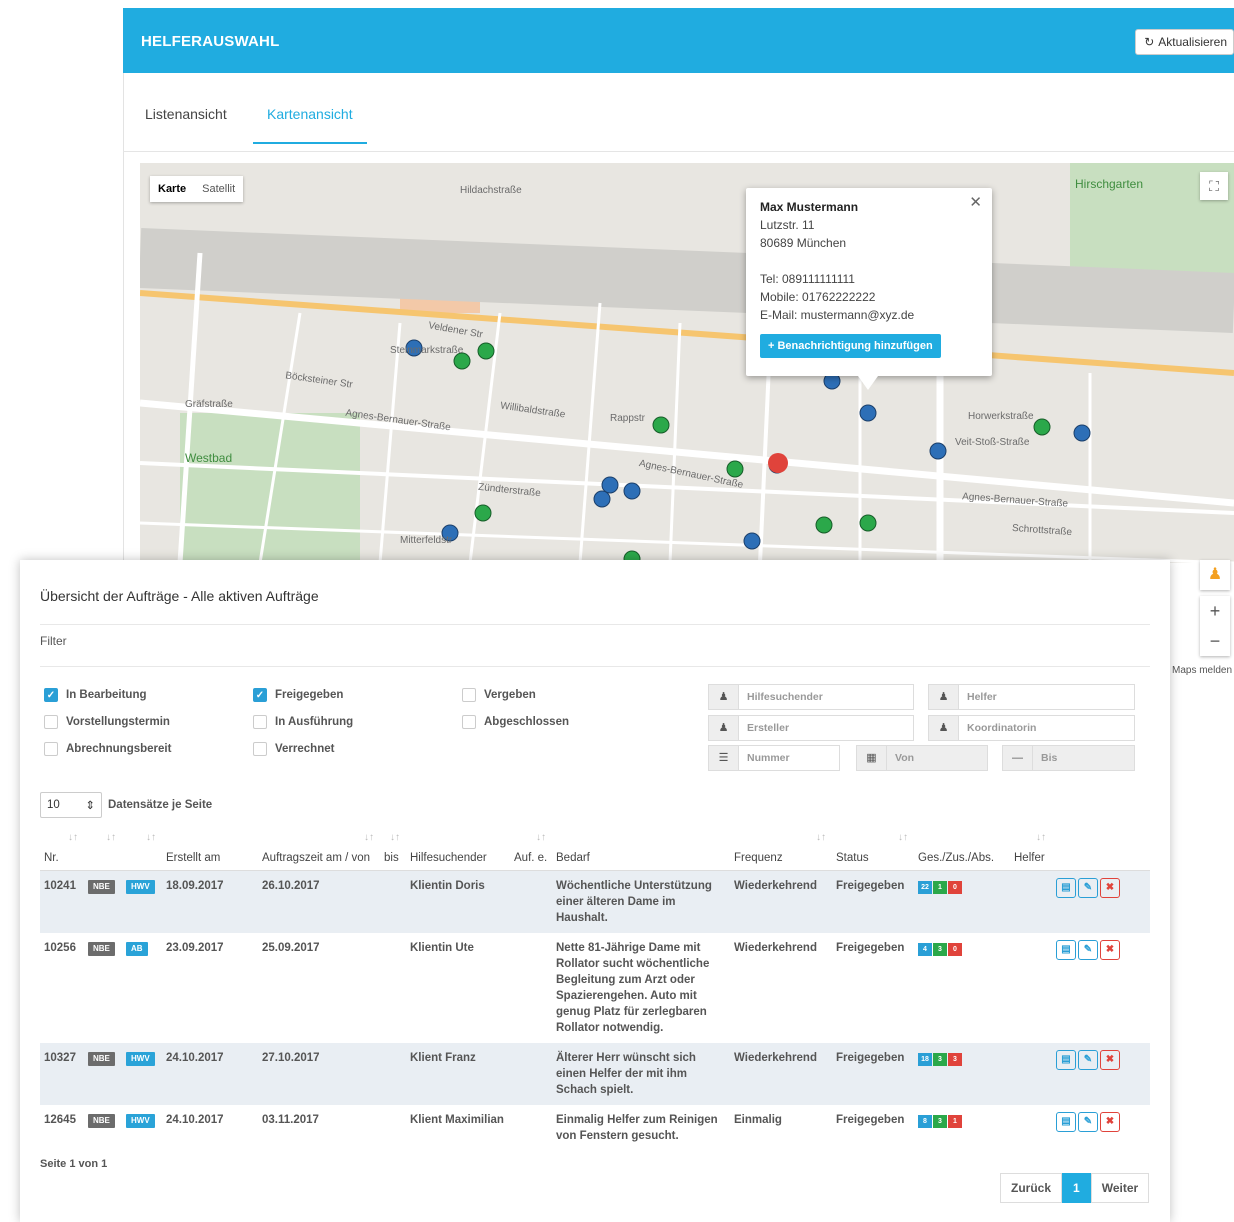 The image size is (1234, 1222). What do you see at coordinates (940, 949) in the screenshot?
I see `count-accepted: 3` at bounding box center [940, 949].